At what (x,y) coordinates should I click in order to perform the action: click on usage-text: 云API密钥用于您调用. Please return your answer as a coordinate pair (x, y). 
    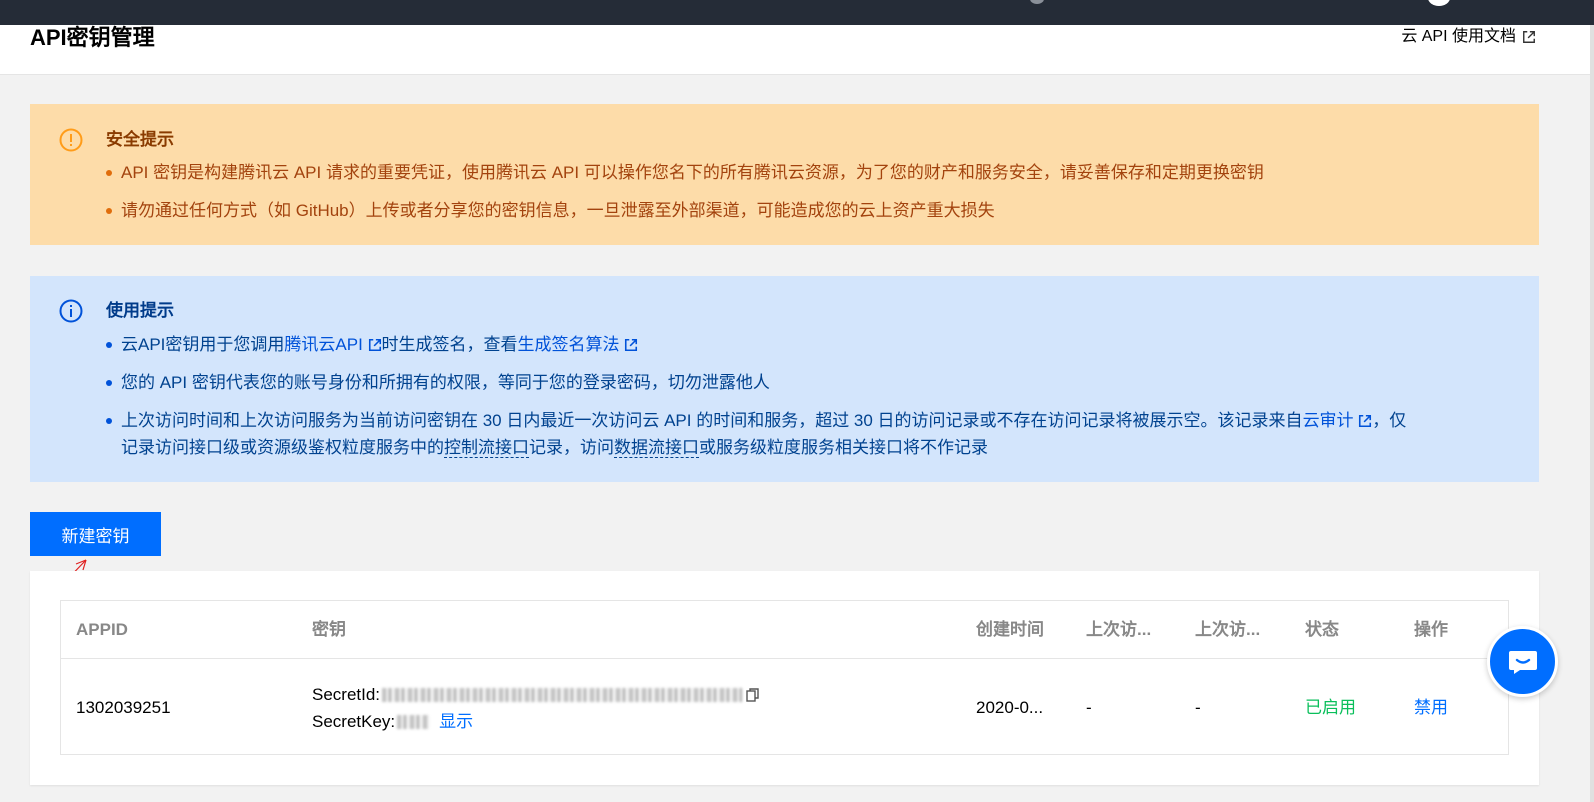
    Looking at the image, I should click on (203, 344).